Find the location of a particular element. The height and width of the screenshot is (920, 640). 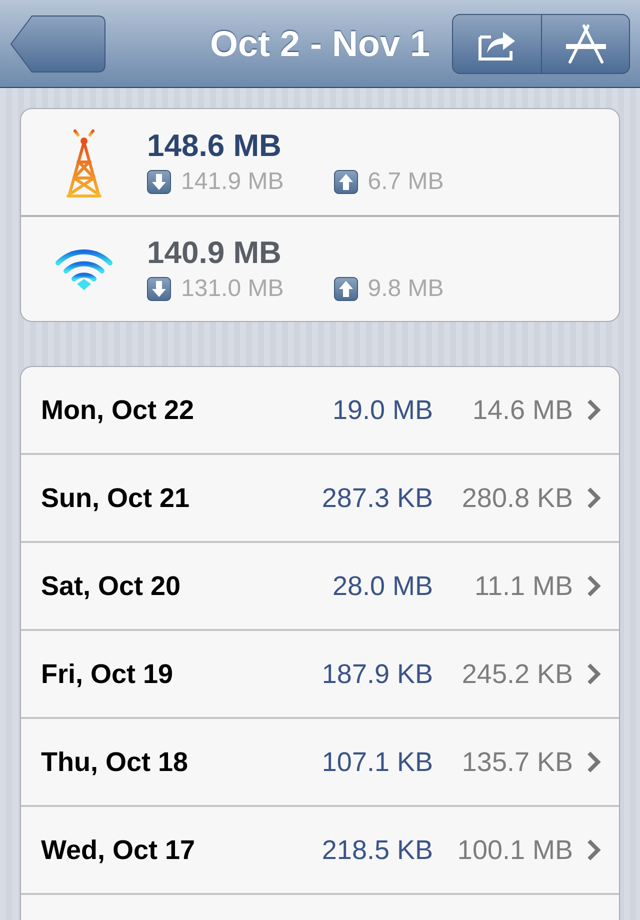

day-row: Wed, Oct 17 218.5 KB 100.1 MB is located at coordinates (320, 851).